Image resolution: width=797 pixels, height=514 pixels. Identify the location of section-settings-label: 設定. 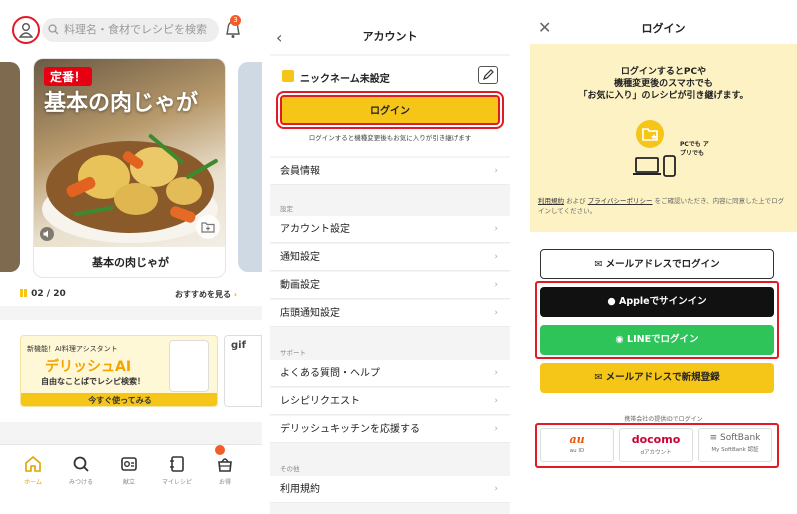
(286, 209).